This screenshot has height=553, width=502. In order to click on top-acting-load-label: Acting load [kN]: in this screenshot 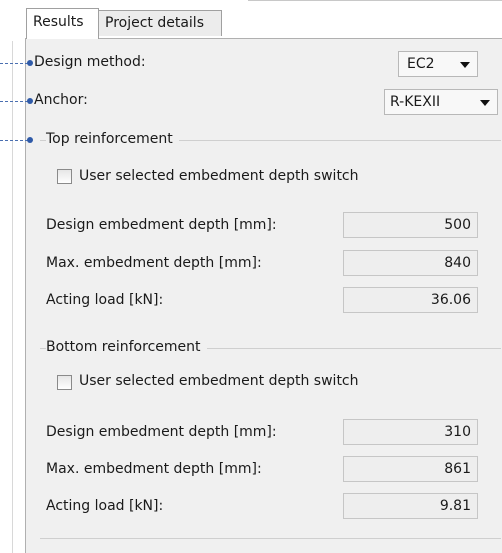, I will do `click(105, 300)`.